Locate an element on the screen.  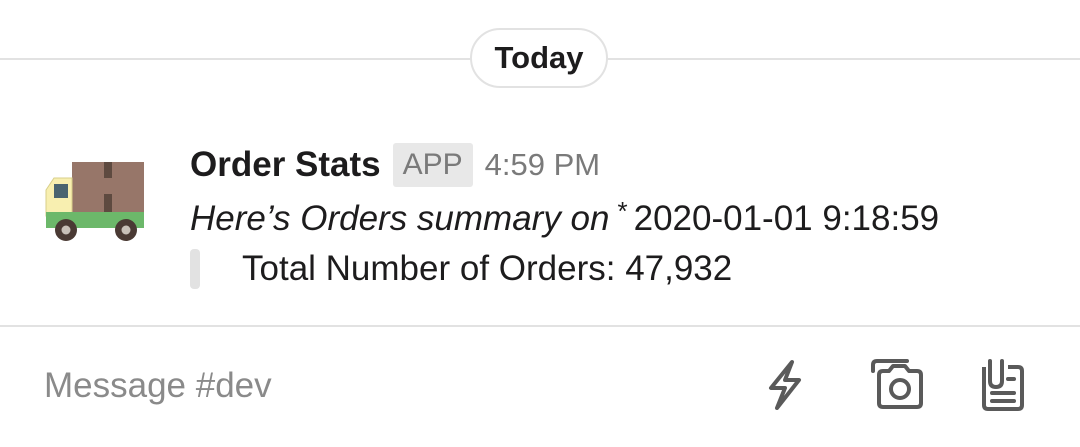
files-button is located at coordinates (1003, 387).